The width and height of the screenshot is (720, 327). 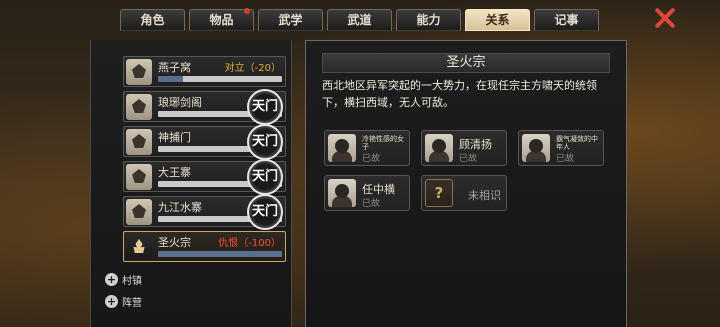 I want to click on sect-relation-status: 仇恨（-100）, so click(x=249, y=243).